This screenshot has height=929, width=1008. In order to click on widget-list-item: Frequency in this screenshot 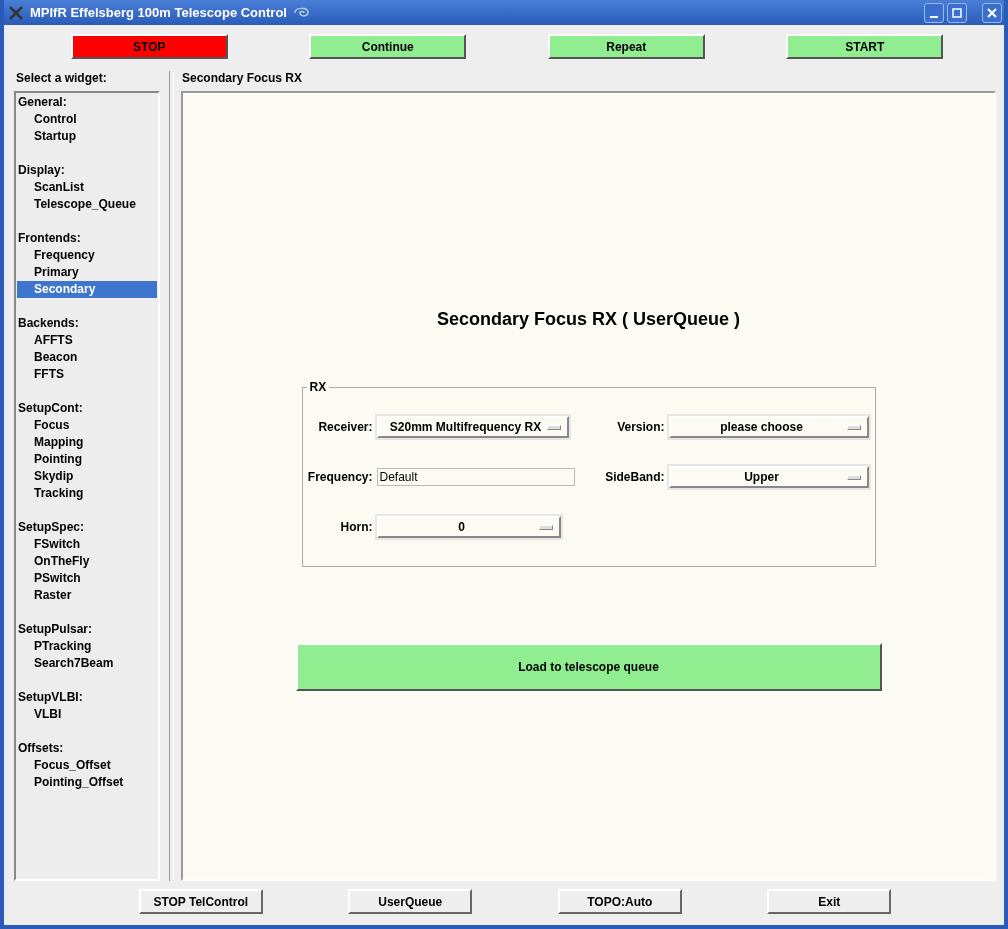, I will do `click(87, 255)`.